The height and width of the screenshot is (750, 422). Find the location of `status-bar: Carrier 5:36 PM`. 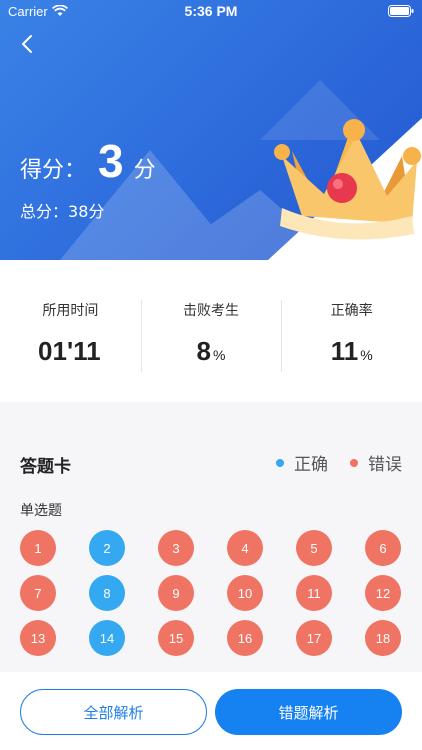

status-bar: Carrier 5:36 PM is located at coordinates (211, 12).